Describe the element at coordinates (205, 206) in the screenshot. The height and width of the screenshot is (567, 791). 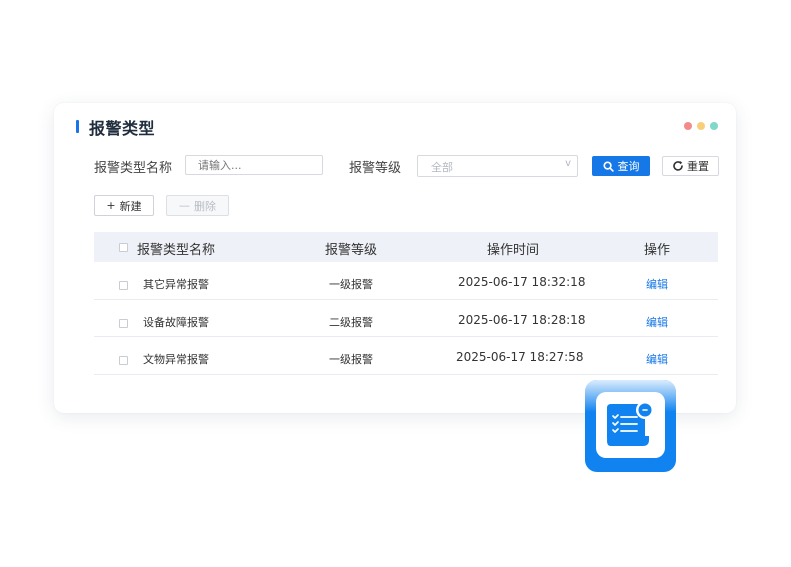
I see `delete-button-label: 删除` at that location.